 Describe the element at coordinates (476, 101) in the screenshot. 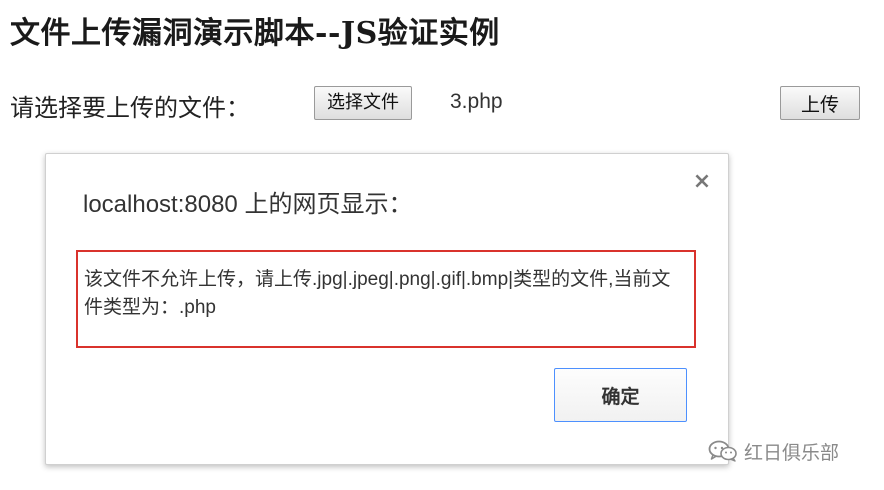

I see `selected-file-name: 3.php` at that location.